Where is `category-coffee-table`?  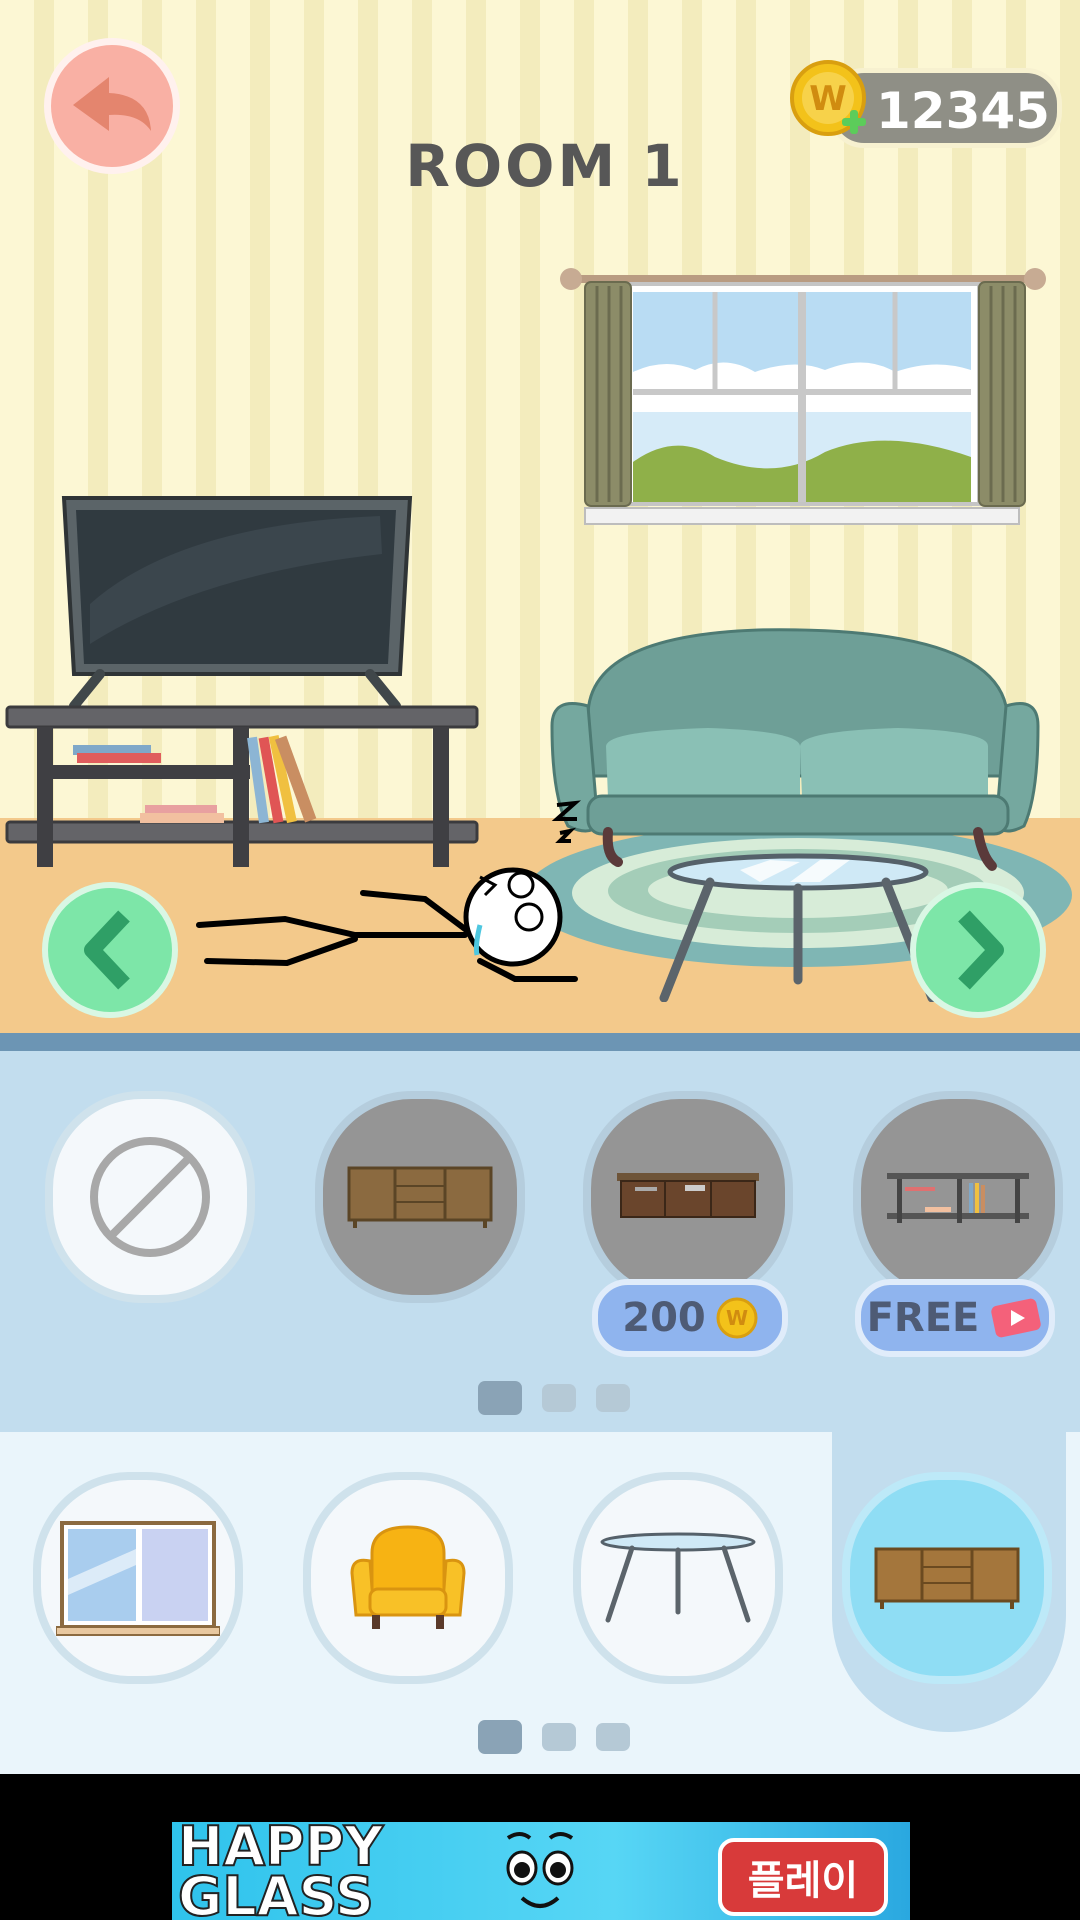
category-coffee-table is located at coordinates (678, 1578).